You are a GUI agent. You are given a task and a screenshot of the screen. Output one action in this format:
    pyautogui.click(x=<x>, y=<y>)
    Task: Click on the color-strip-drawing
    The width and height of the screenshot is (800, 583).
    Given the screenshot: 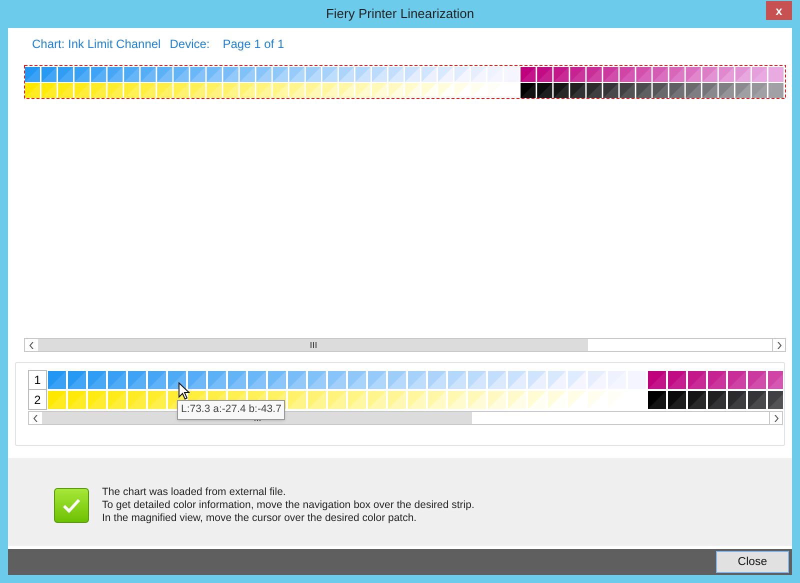 What is the action you would take?
    pyautogui.click(x=405, y=82)
    